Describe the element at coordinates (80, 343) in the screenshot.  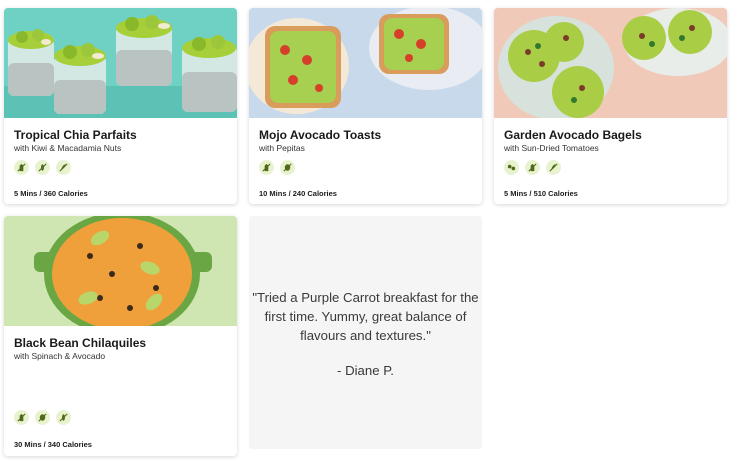
I see `recipe-title: Black Bean Chilaquiles` at that location.